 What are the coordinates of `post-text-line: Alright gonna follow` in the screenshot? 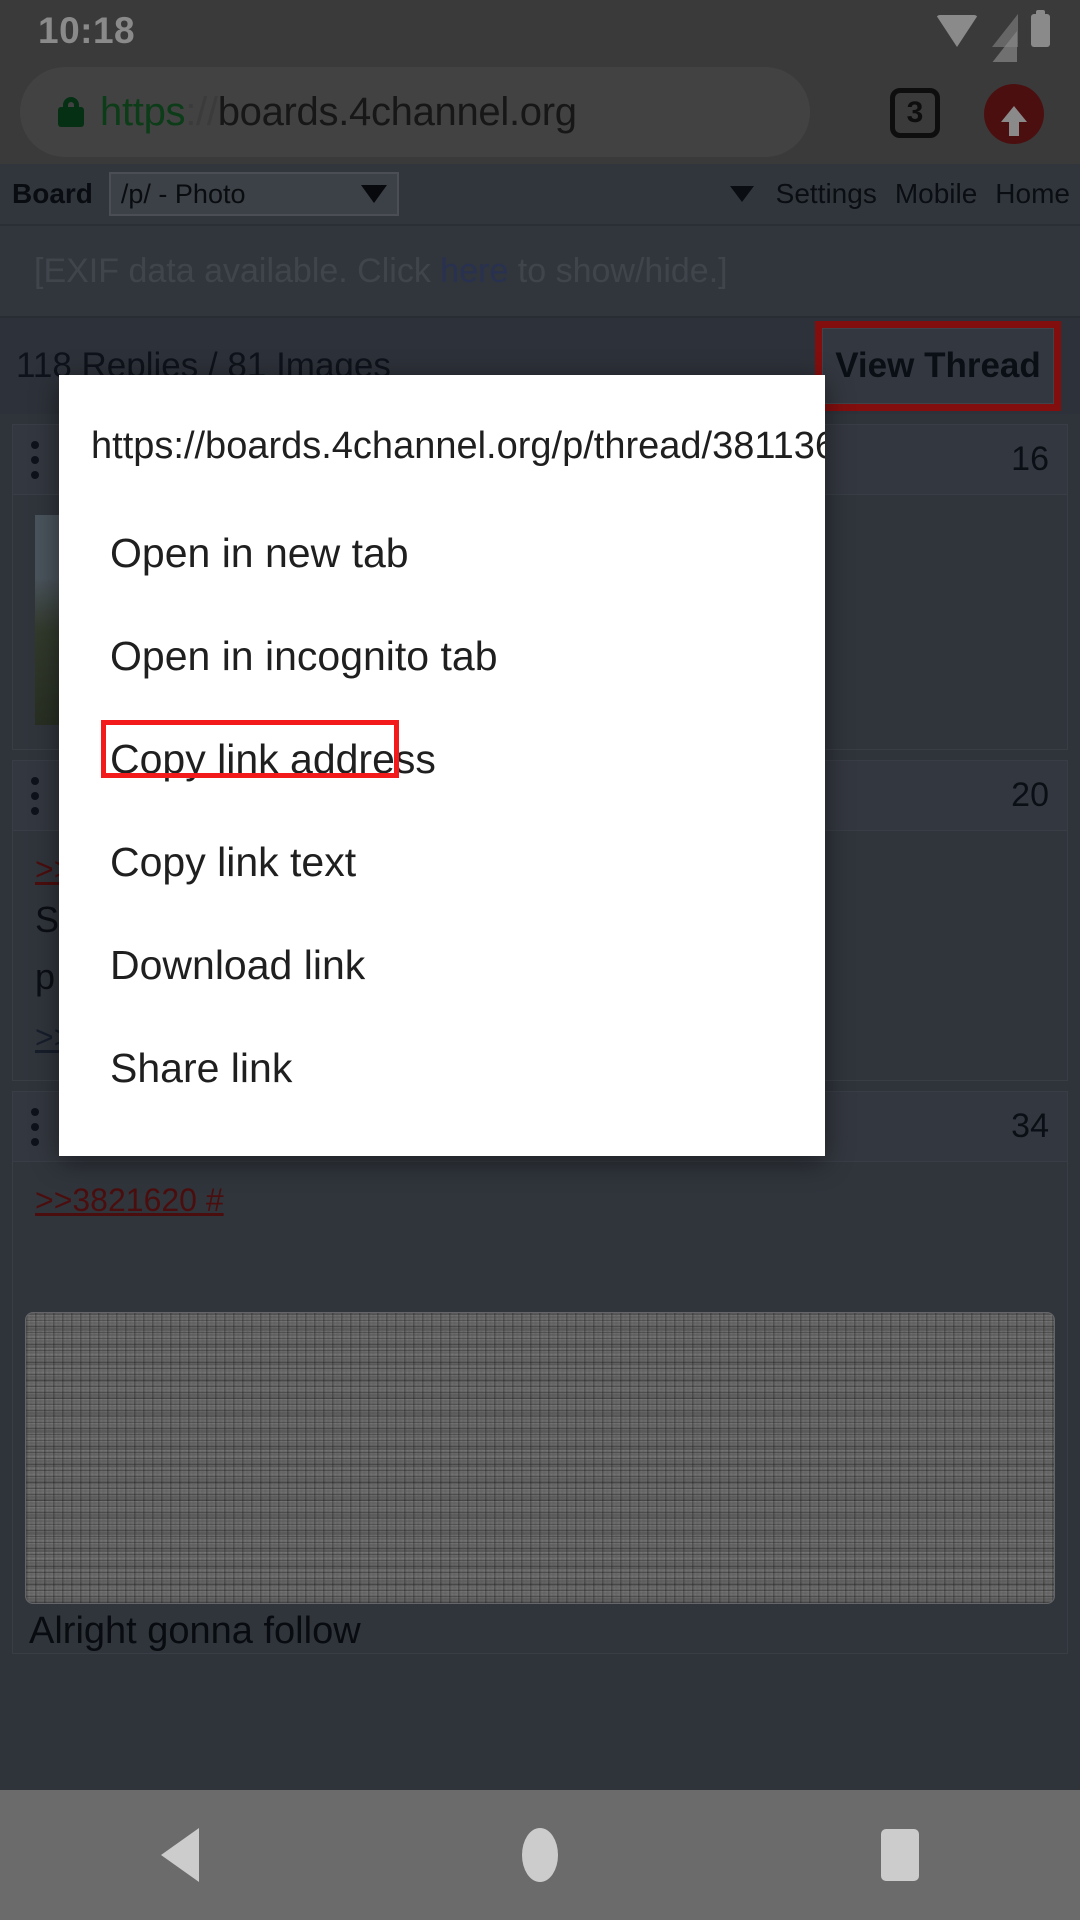 It's located at (195, 1631).